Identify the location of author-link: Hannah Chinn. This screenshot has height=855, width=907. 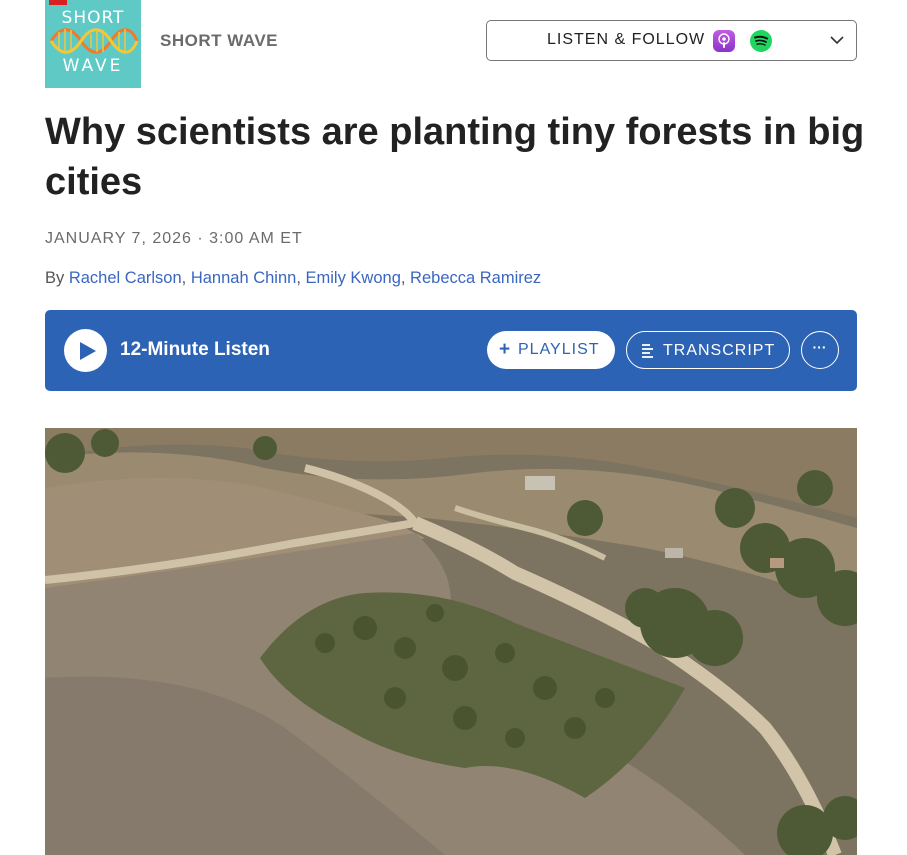
(244, 278).